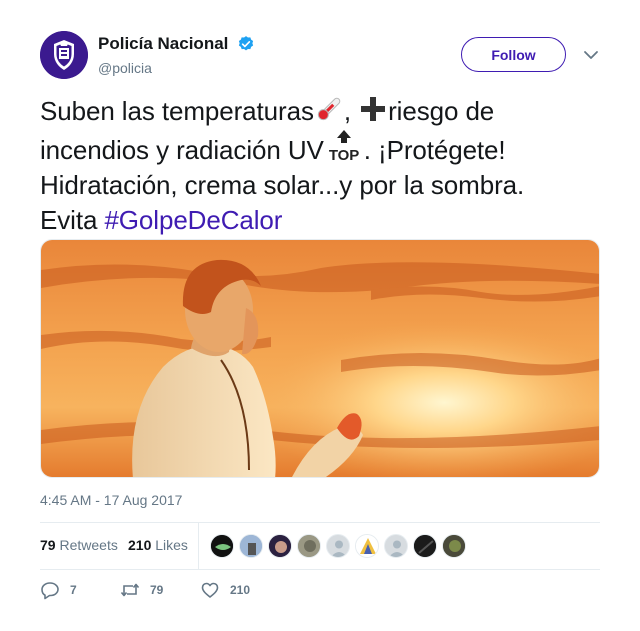  What do you see at coordinates (182, 150) in the screenshot?
I see `tweet-text-segment: incendios y radiación UV` at bounding box center [182, 150].